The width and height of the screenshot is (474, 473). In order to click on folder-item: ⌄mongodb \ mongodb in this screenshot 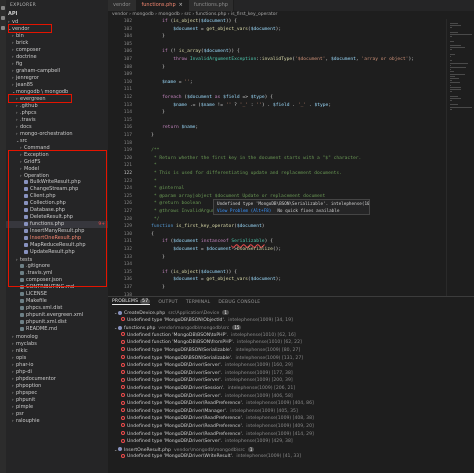, I will do `click(57, 91)`.